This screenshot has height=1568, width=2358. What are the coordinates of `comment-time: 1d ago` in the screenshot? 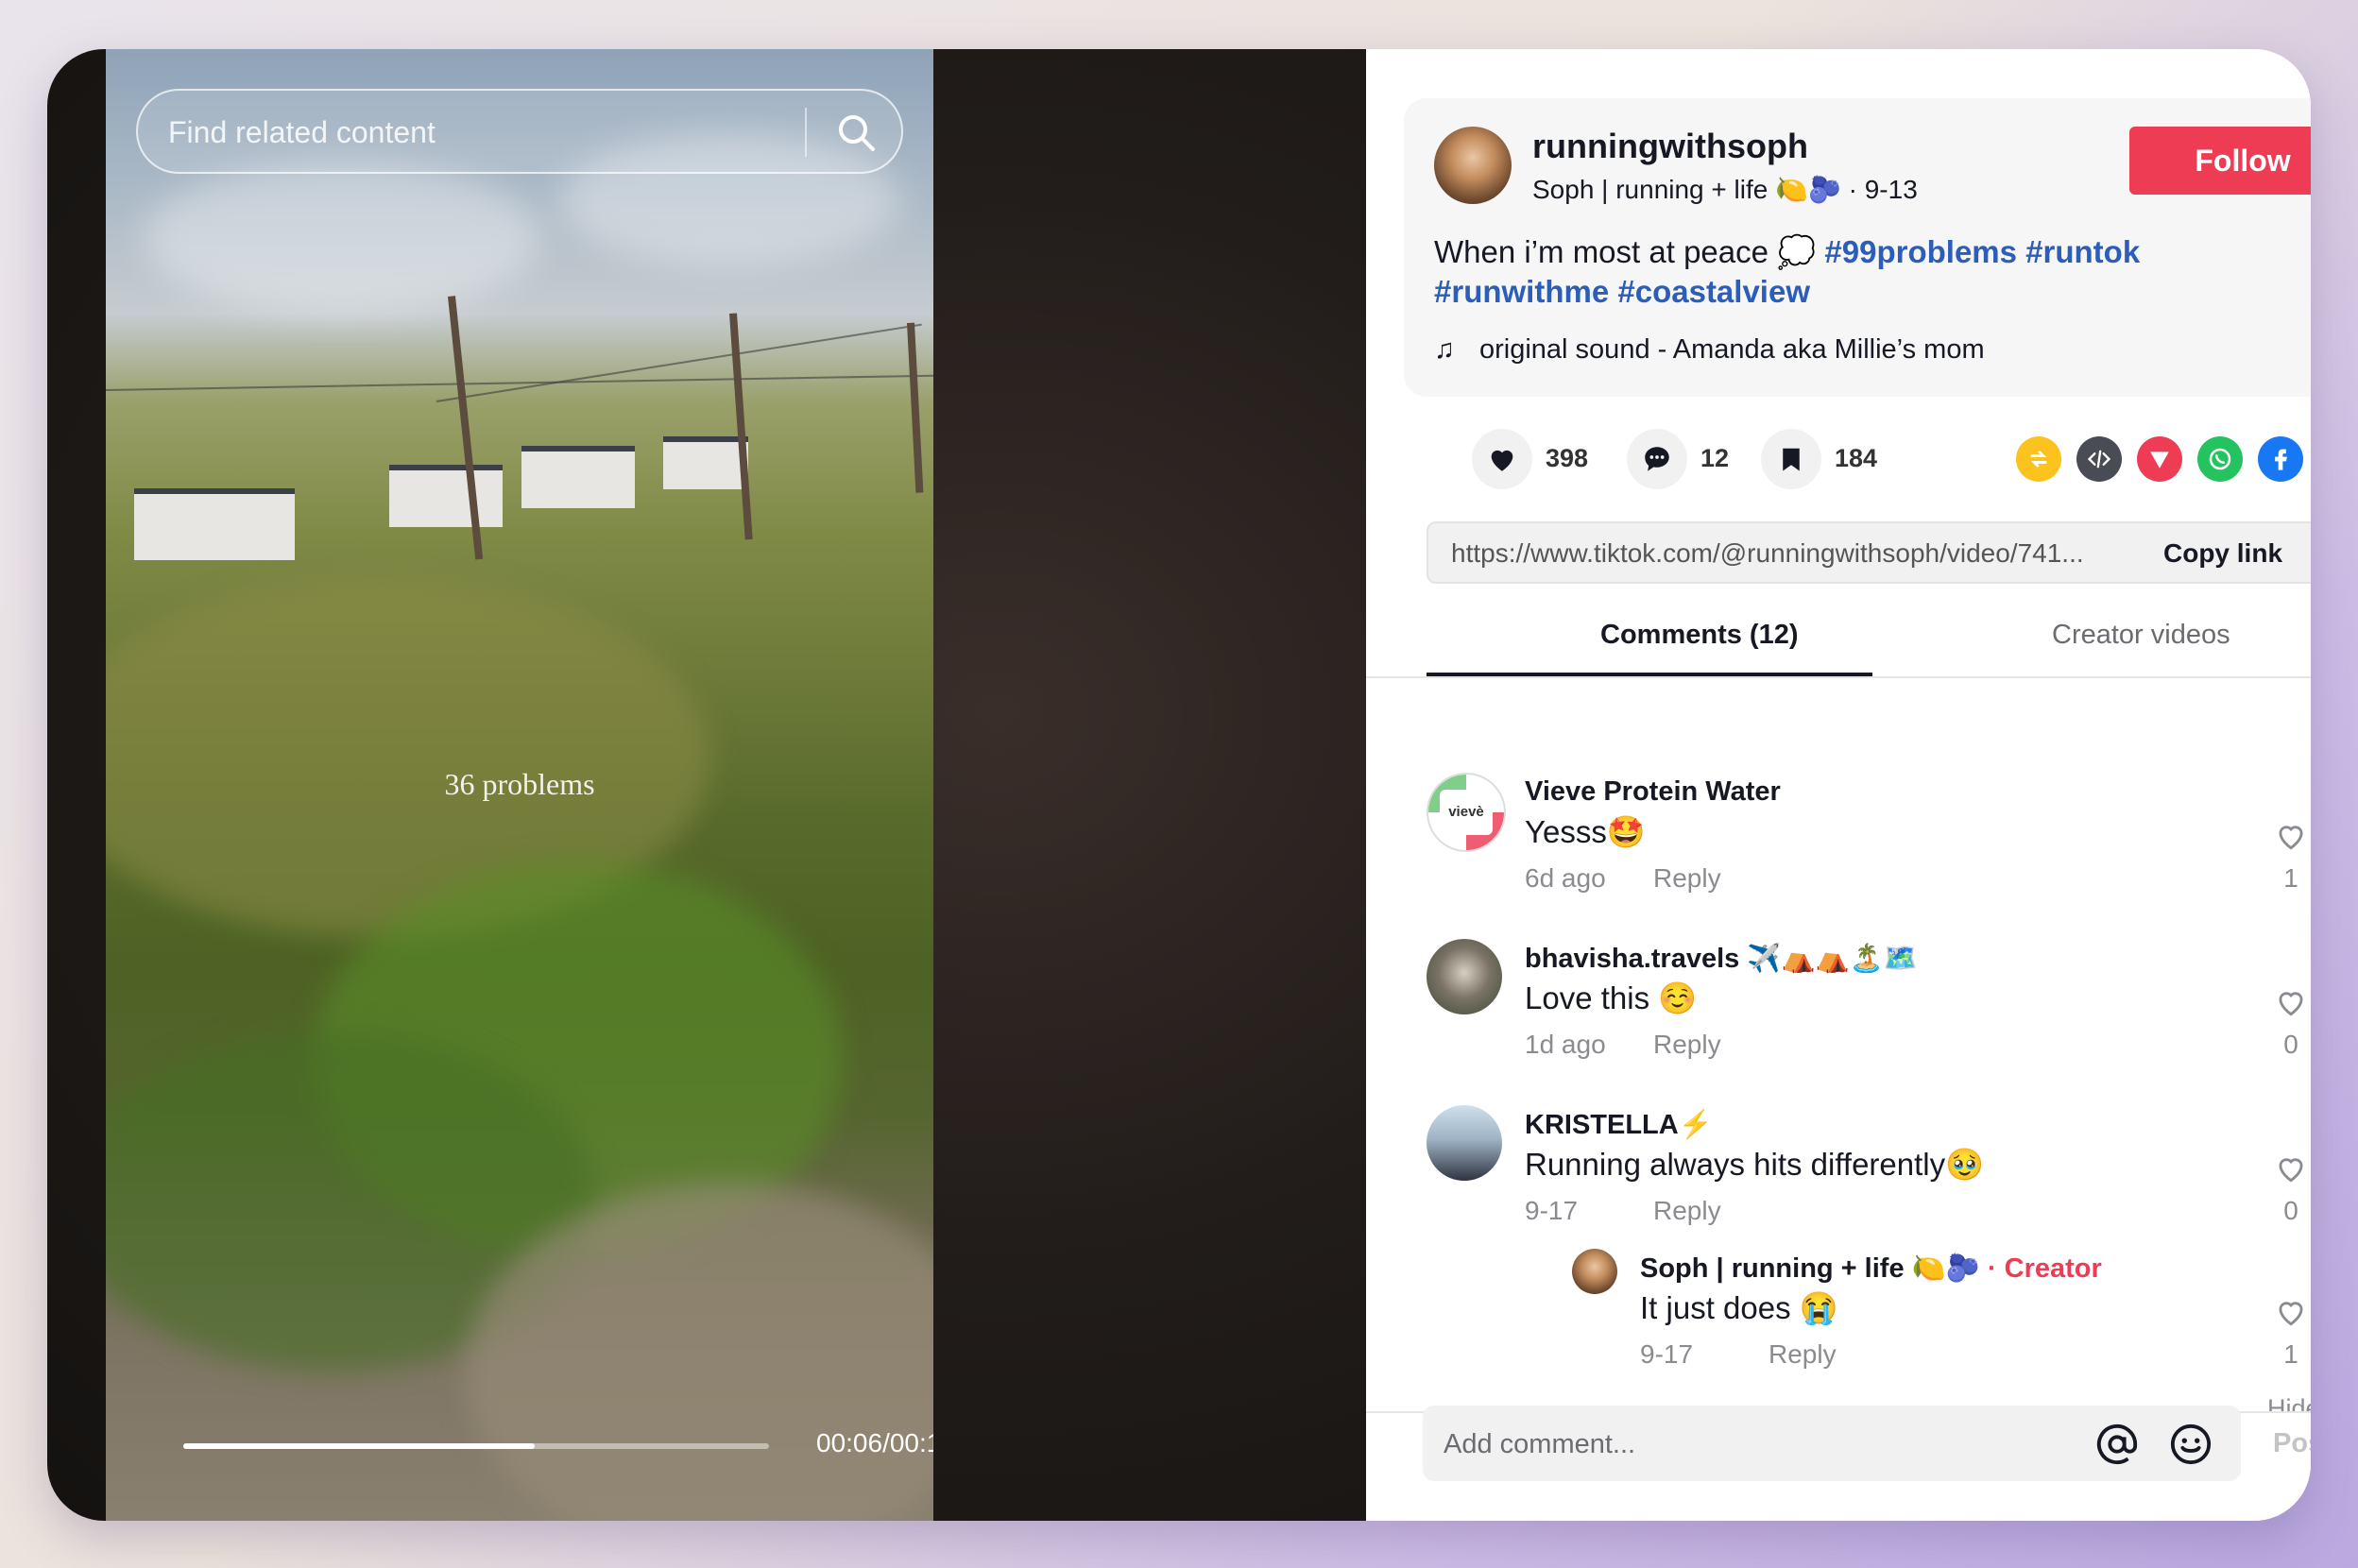 It's located at (1565, 1044).